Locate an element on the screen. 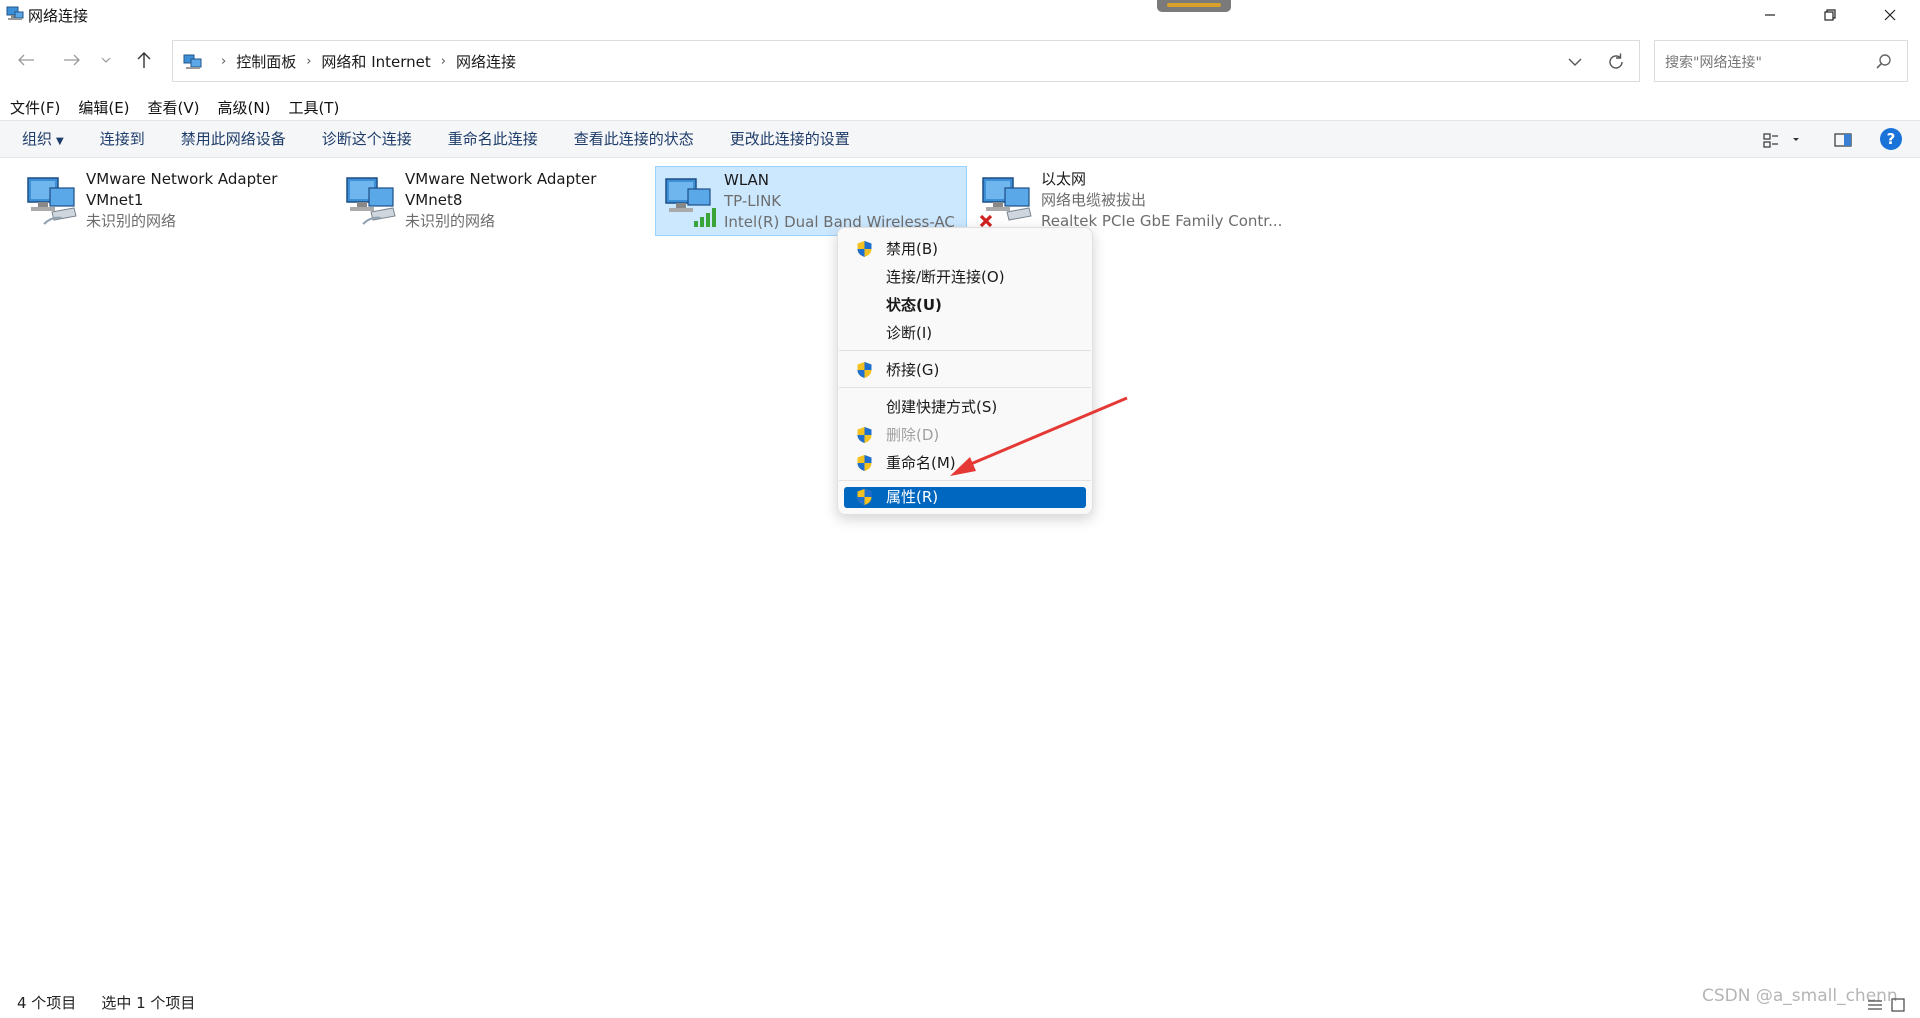 Image resolution: width=1920 pixels, height=1018 pixels. recent-locations-button is located at coordinates (106, 60).